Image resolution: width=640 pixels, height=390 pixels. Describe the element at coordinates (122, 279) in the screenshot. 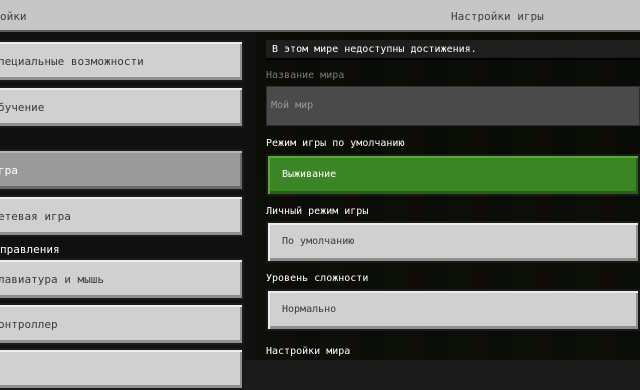

I see `sidebar-item-keyboard-mouse: лавиатура и мышь` at that location.